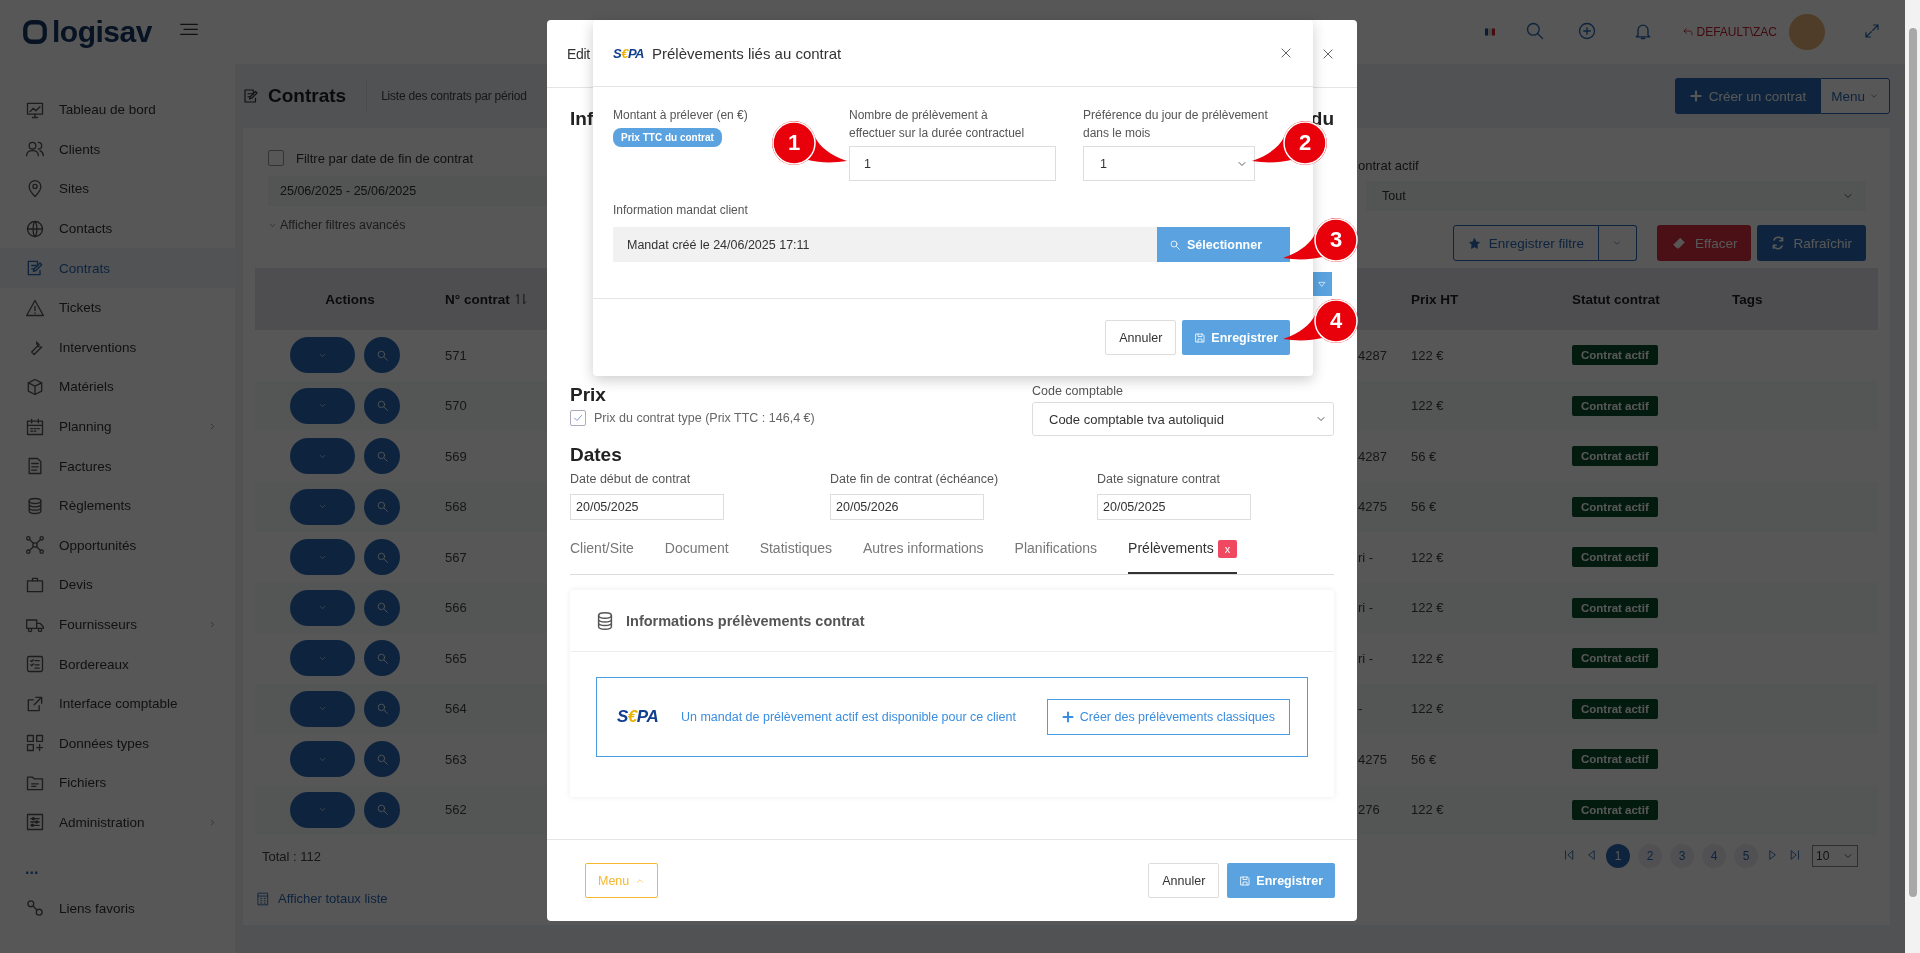 This screenshot has width=1920, height=953. What do you see at coordinates (848, 717) in the screenshot?
I see `info-message: Un mandat de prélèvement actif est disponible pour ce client` at bounding box center [848, 717].